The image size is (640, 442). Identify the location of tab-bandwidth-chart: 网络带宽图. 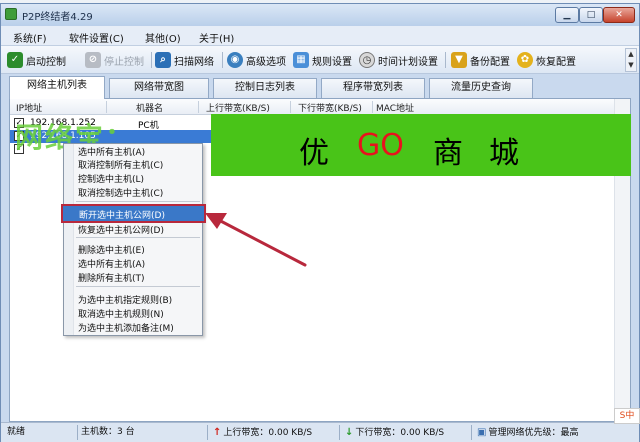
(159, 88).